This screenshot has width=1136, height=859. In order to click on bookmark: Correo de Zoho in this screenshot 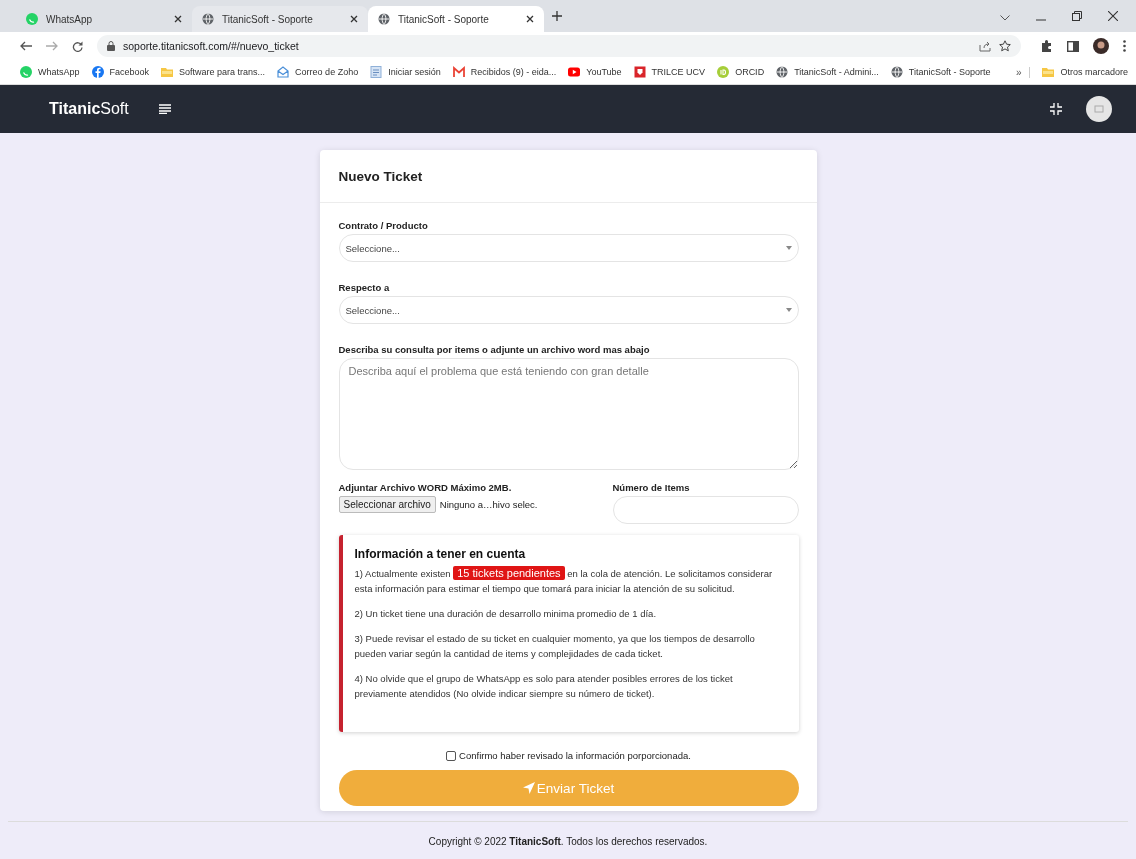, I will do `click(318, 72)`.